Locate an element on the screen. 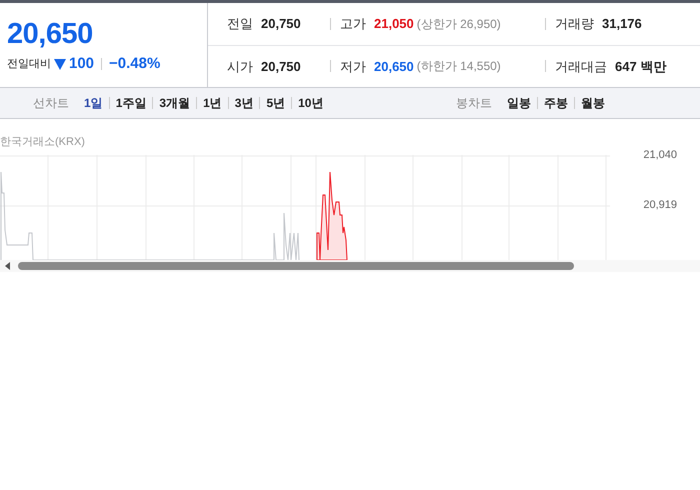 The height and width of the screenshot is (490, 700). period-tab: 일봉 is located at coordinates (519, 103).